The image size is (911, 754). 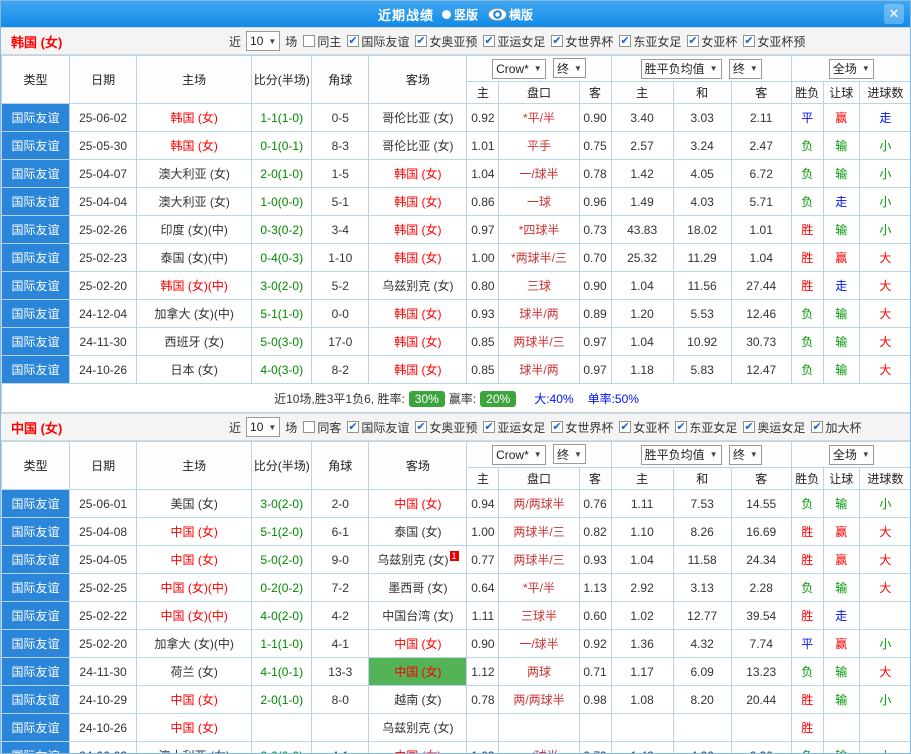 I want to click on score-cell: 1-0(0-0), so click(x=282, y=201).